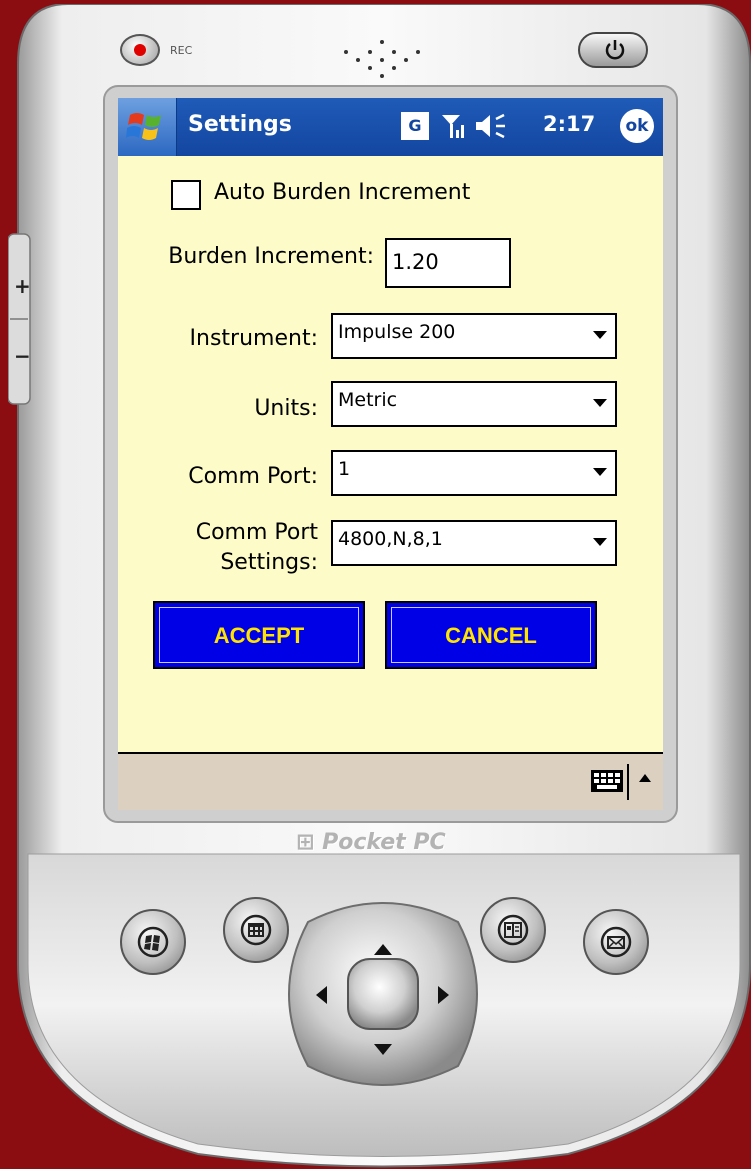 The height and width of the screenshot is (1169, 751). I want to click on contacts-icon, so click(513, 930).